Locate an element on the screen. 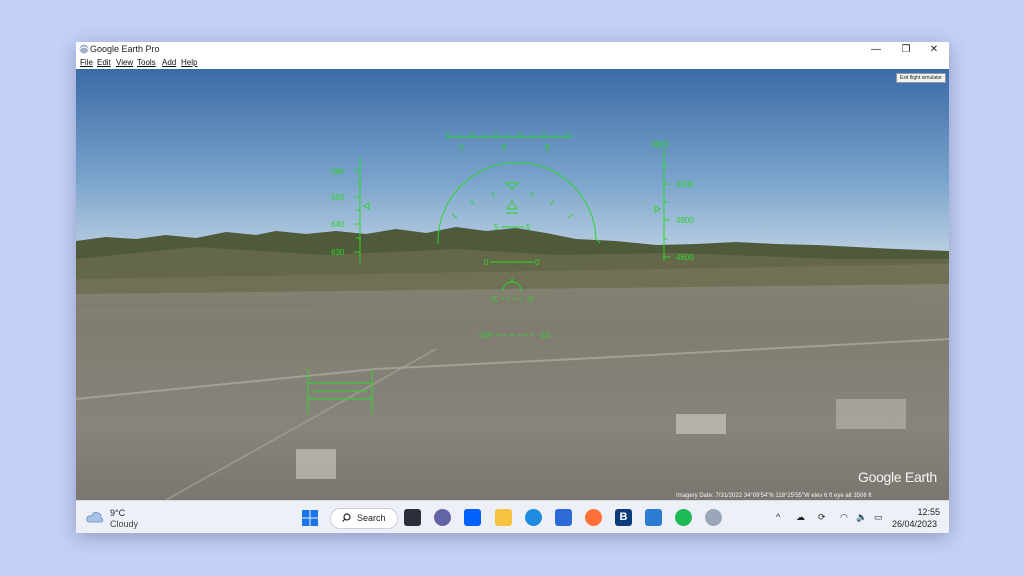 The width and height of the screenshot is (1024, 576). menu-edit: Edit is located at coordinates (104, 62).